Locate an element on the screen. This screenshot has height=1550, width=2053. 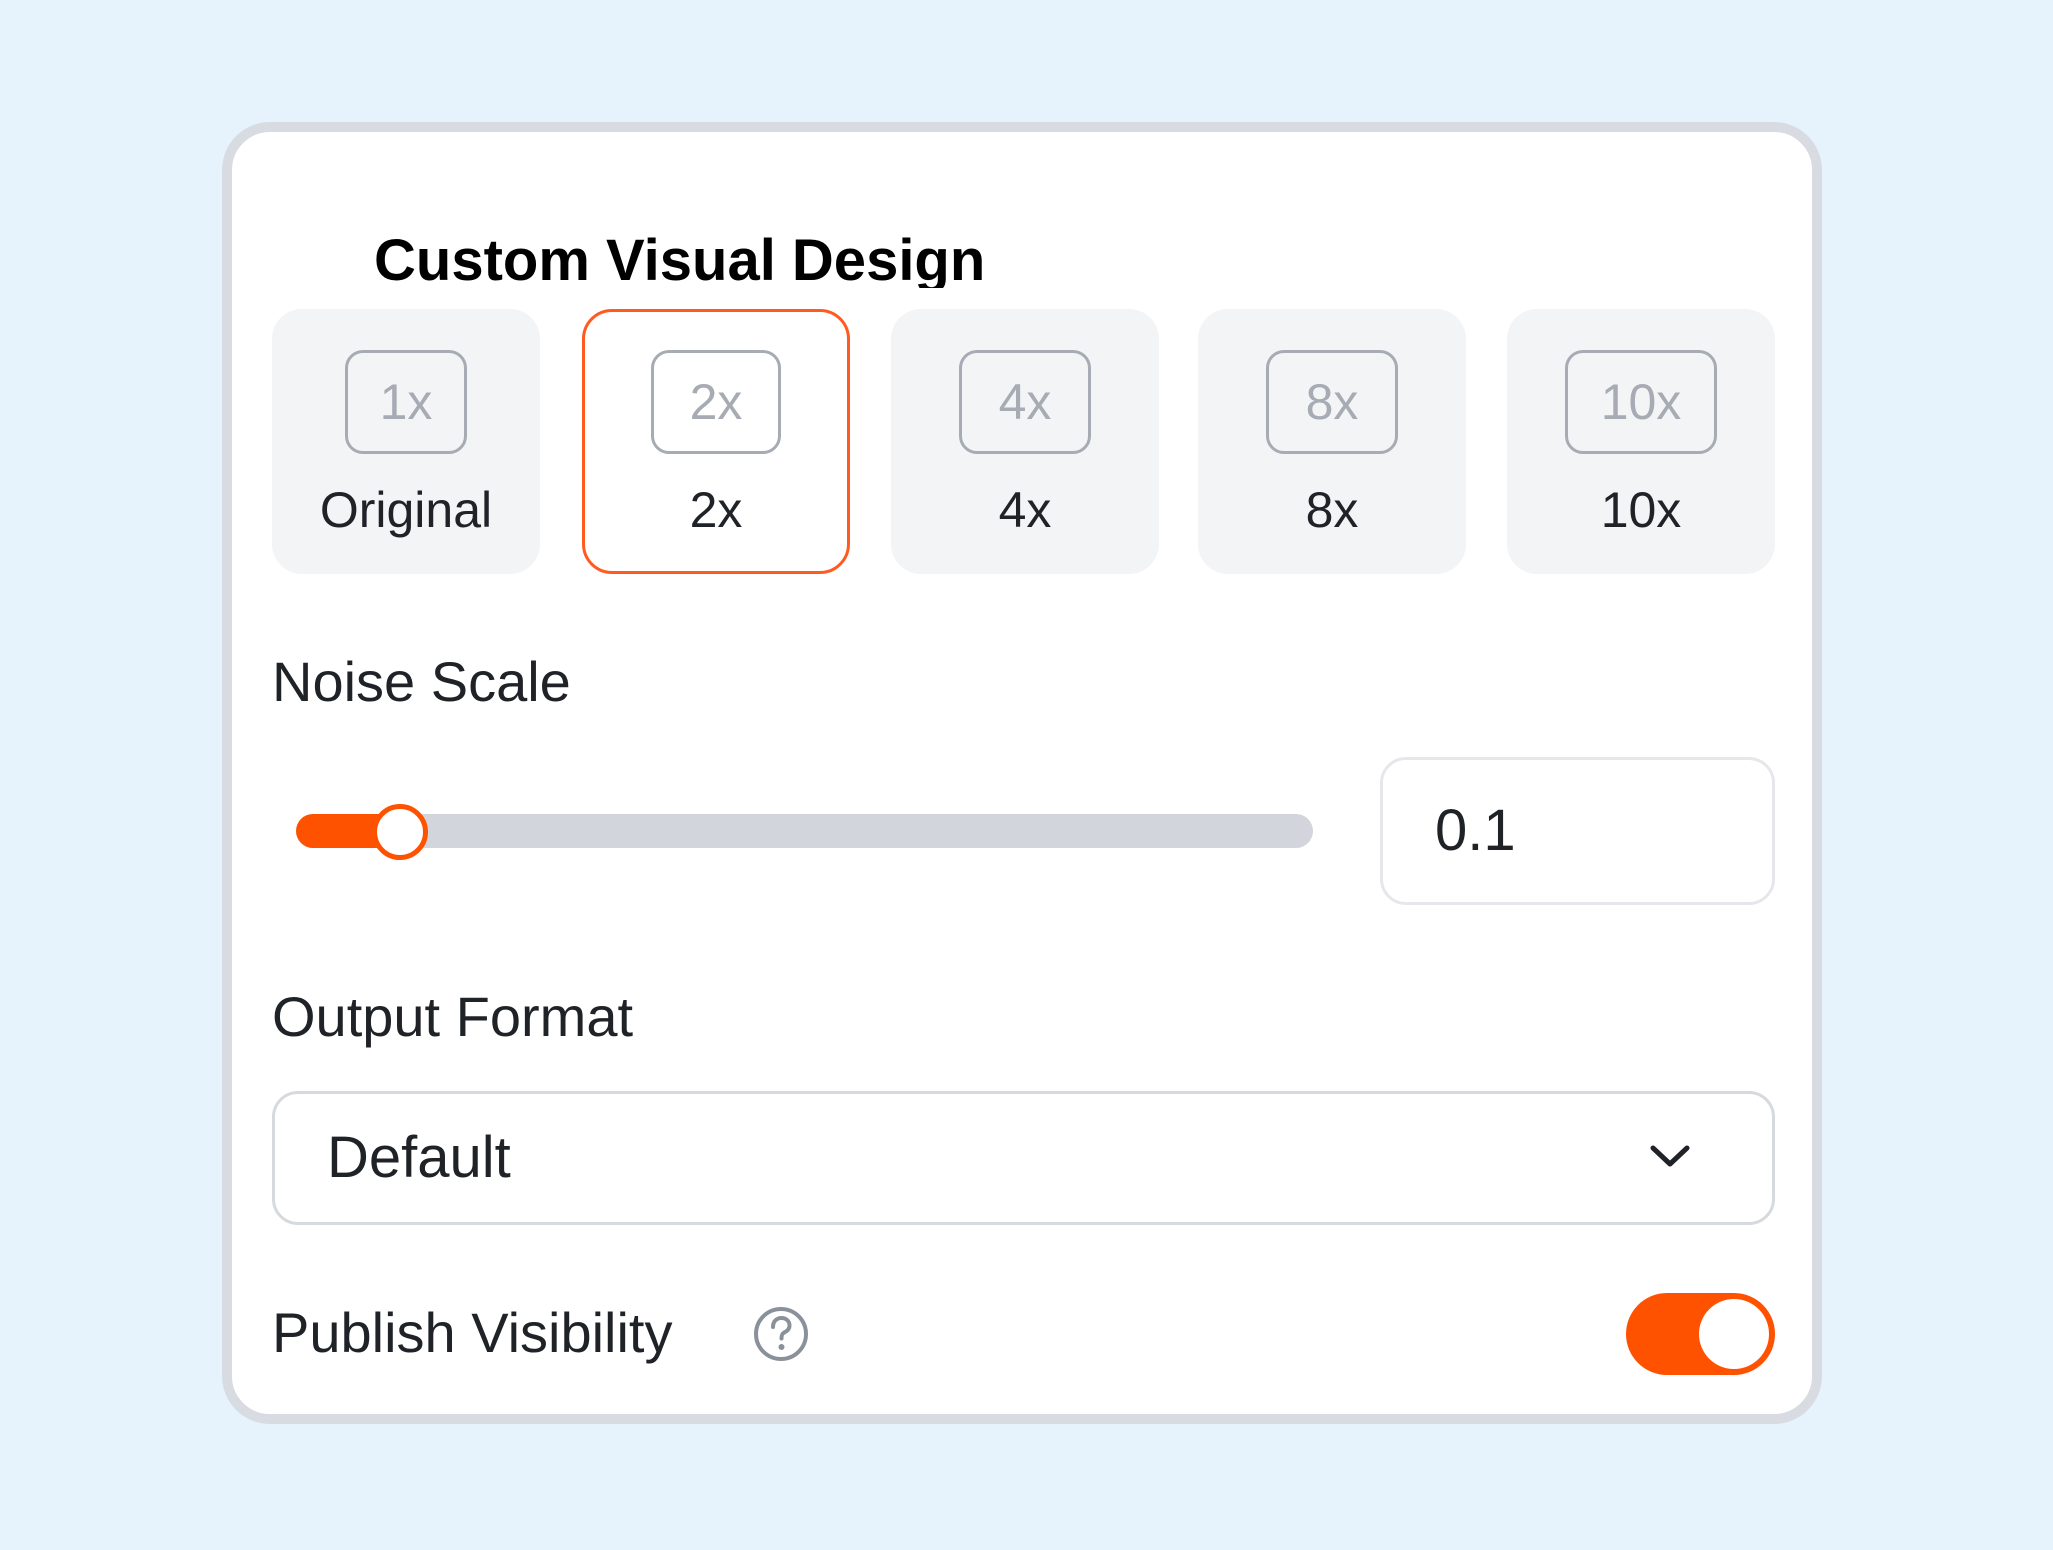
output-format-label: Output Format is located at coordinates (453, 1016).